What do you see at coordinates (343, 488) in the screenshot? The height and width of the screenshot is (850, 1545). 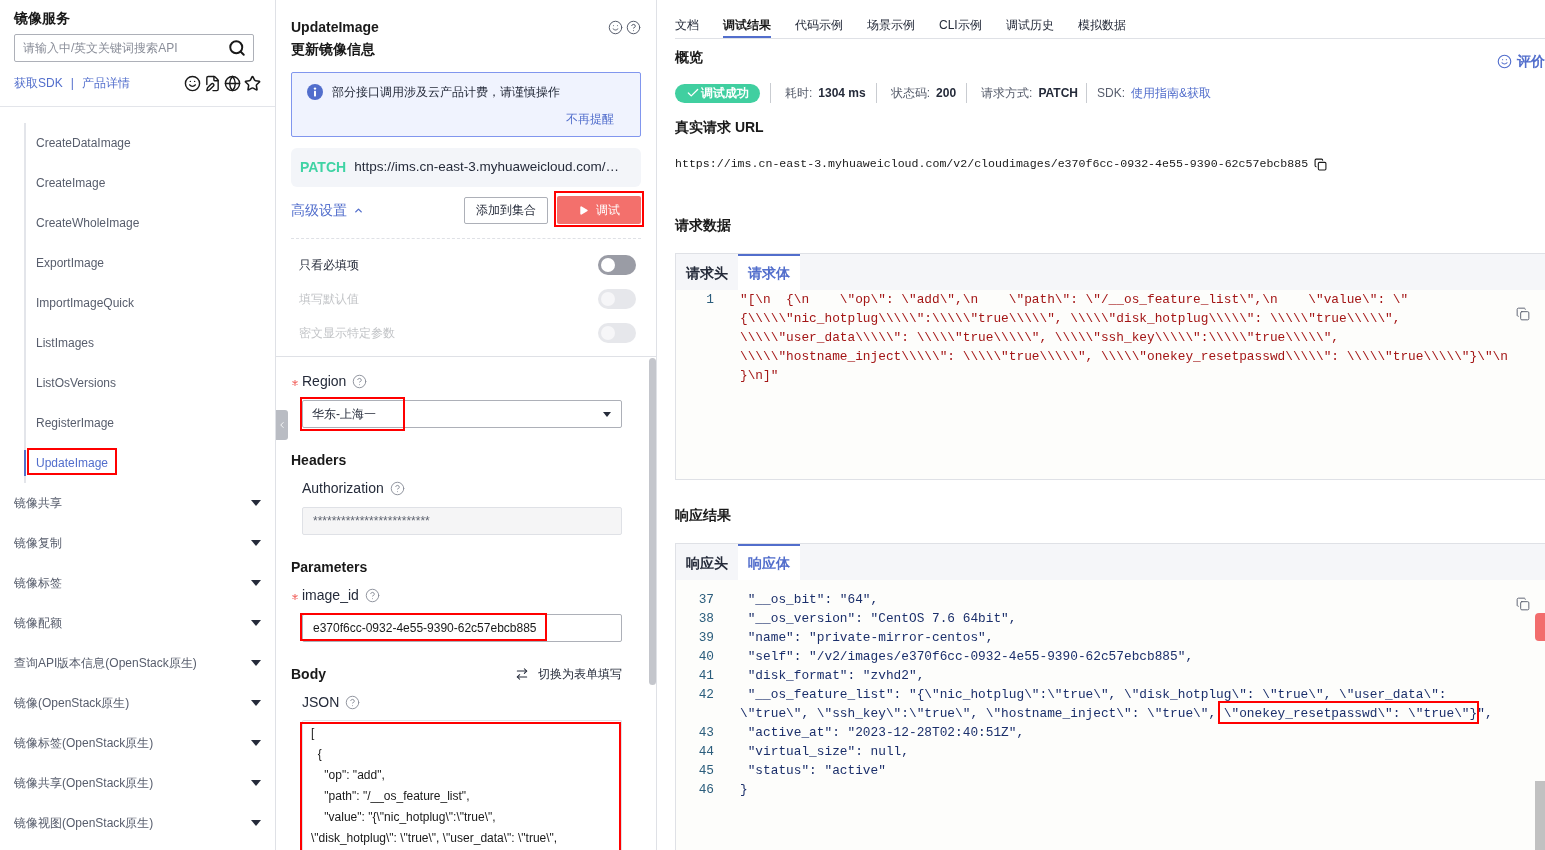 I see `field-label: Authorization` at bounding box center [343, 488].